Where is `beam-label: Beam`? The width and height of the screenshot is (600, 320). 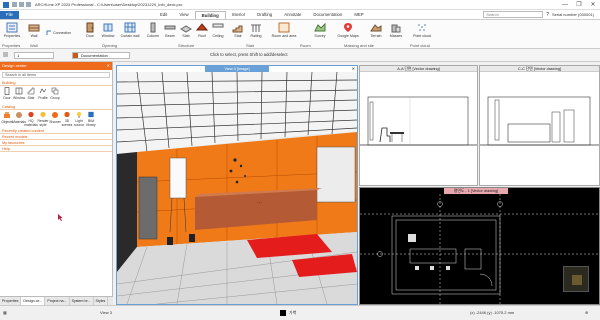 beam-label: Beam is located at coordinates (170, 36).